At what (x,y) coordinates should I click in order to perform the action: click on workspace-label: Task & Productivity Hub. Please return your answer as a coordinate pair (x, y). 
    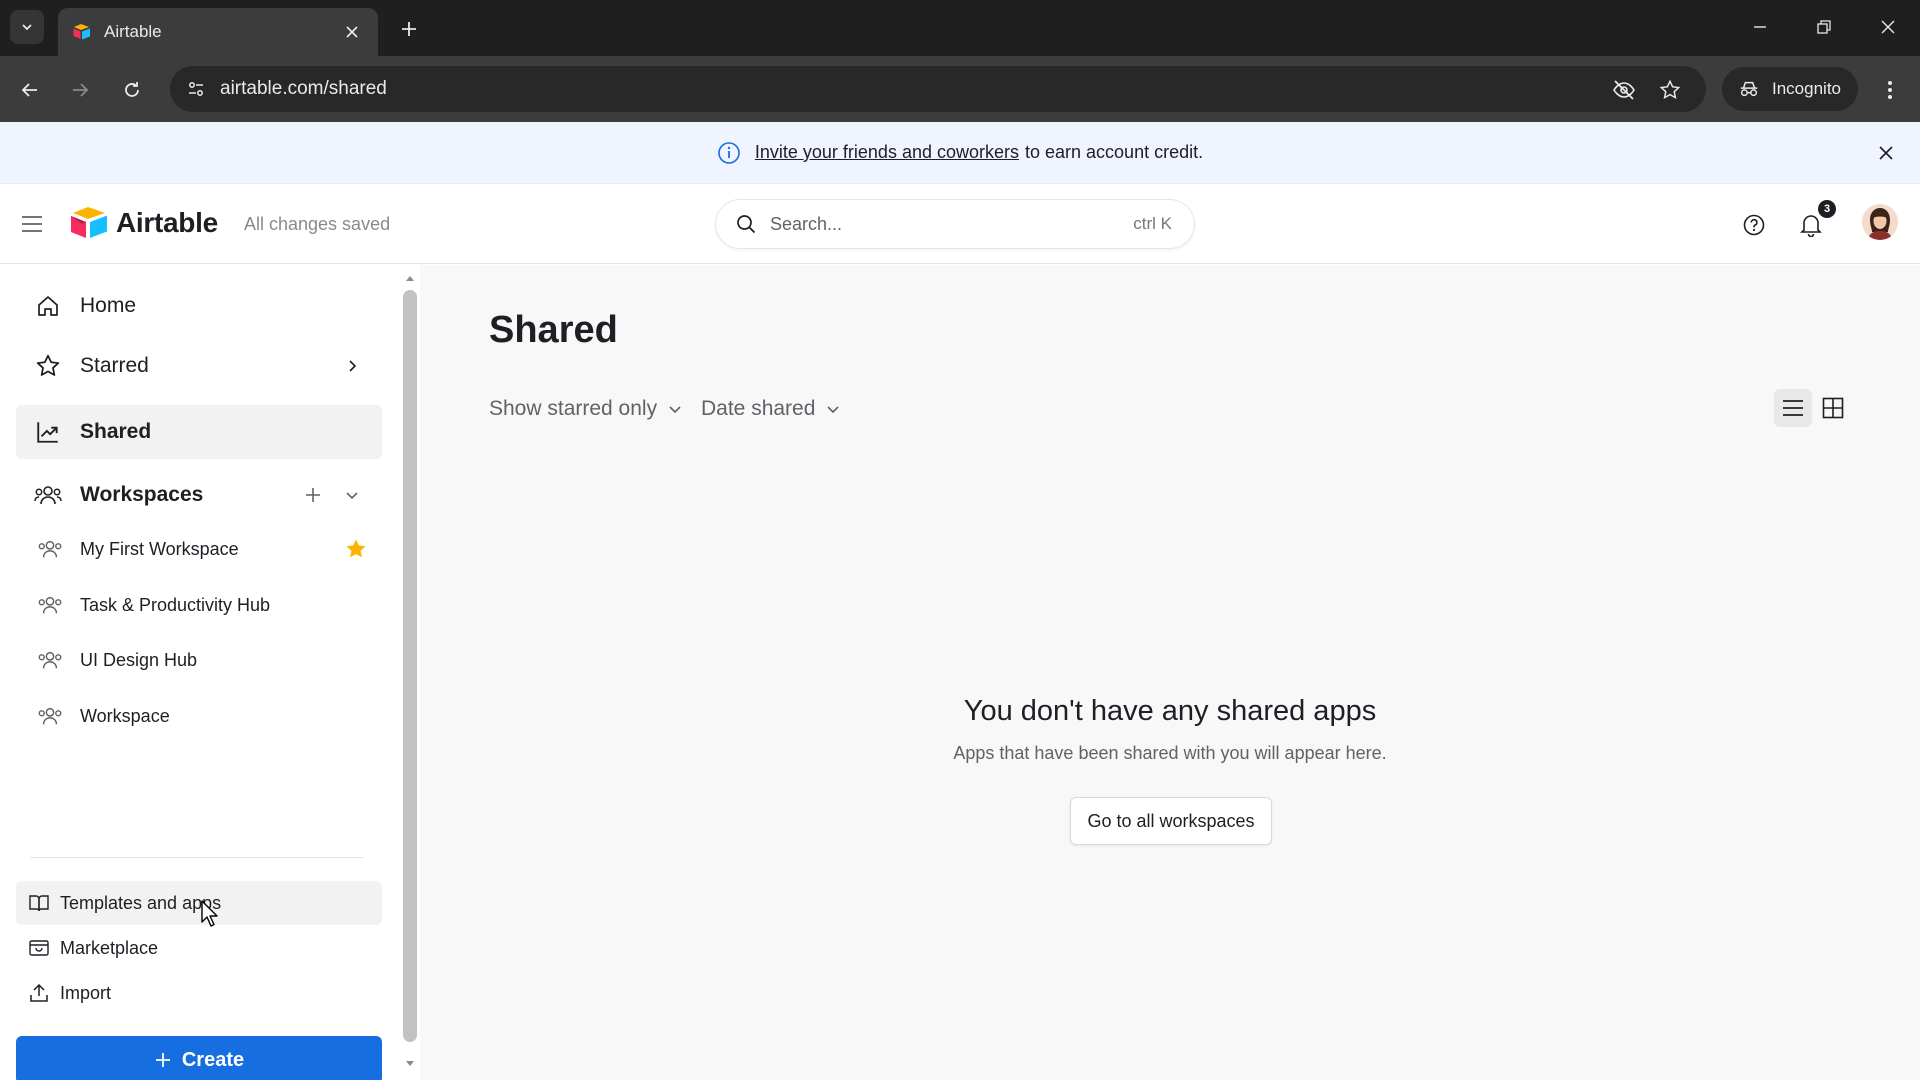
    Looking at the image, I should click on (175, 604).